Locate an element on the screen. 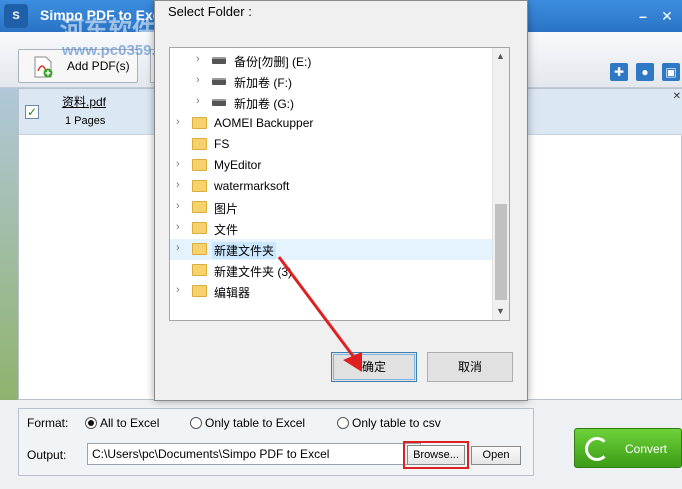  scroll-up-icon: ▲ is located at coordinates (500, 56).